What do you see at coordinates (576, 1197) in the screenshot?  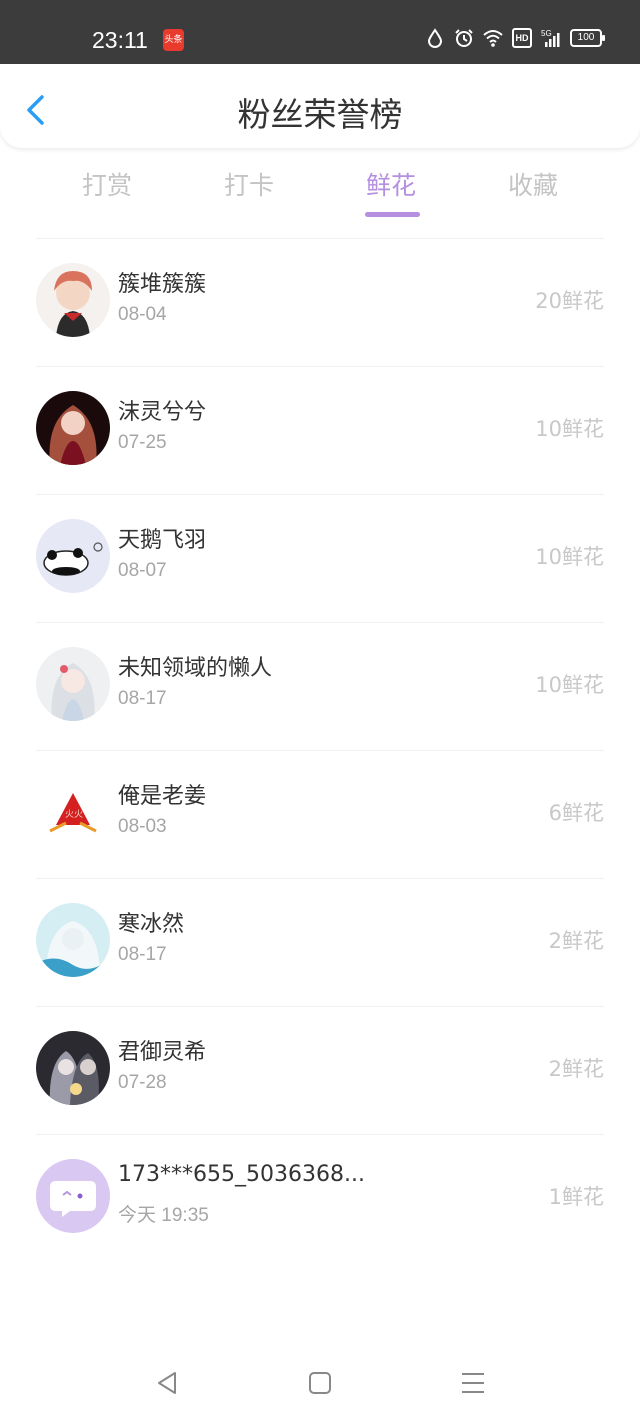 I see `flower-count: 1鲜花` at bounding box center [576, 1197].